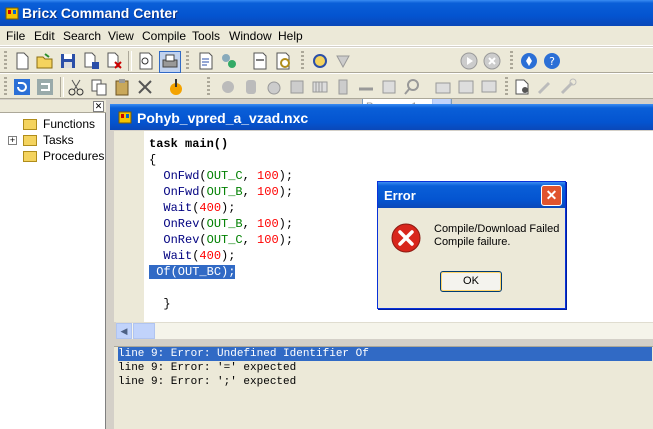  I want to click on print-preview-icon, so click(146, 61).